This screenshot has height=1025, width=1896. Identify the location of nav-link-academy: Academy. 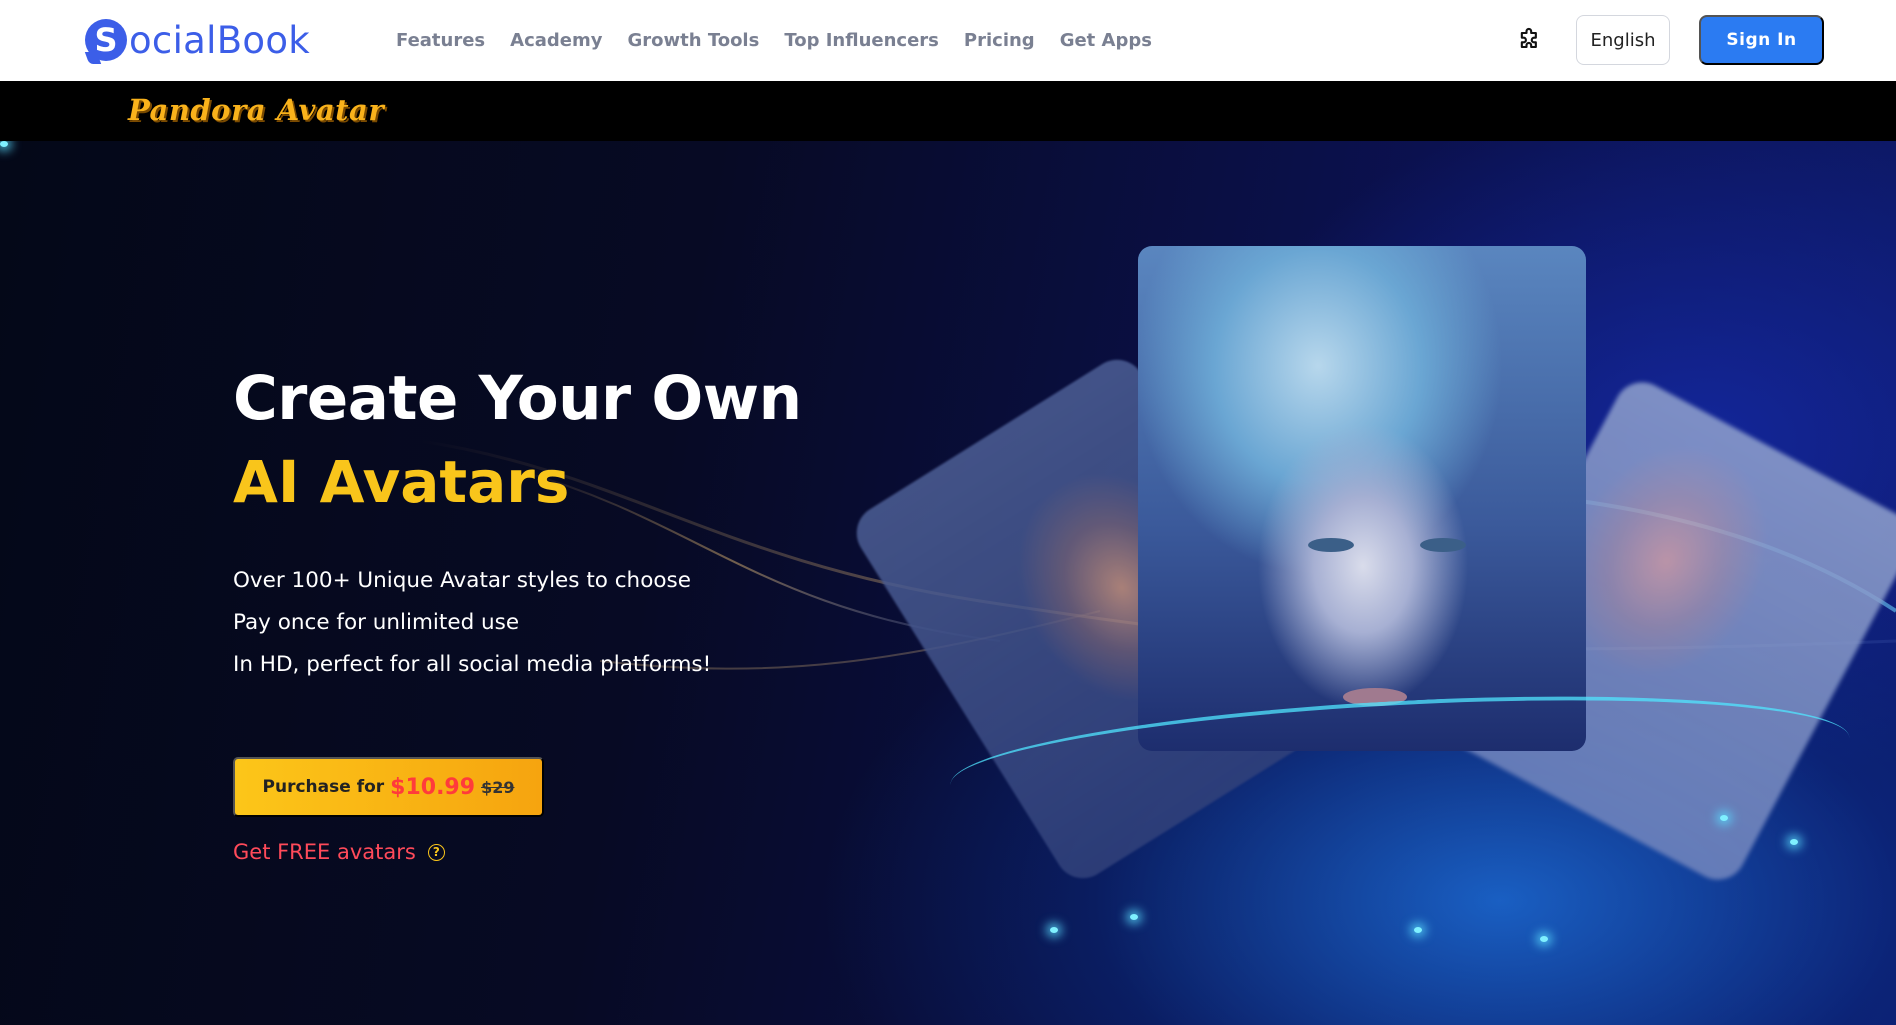
(556, 40).